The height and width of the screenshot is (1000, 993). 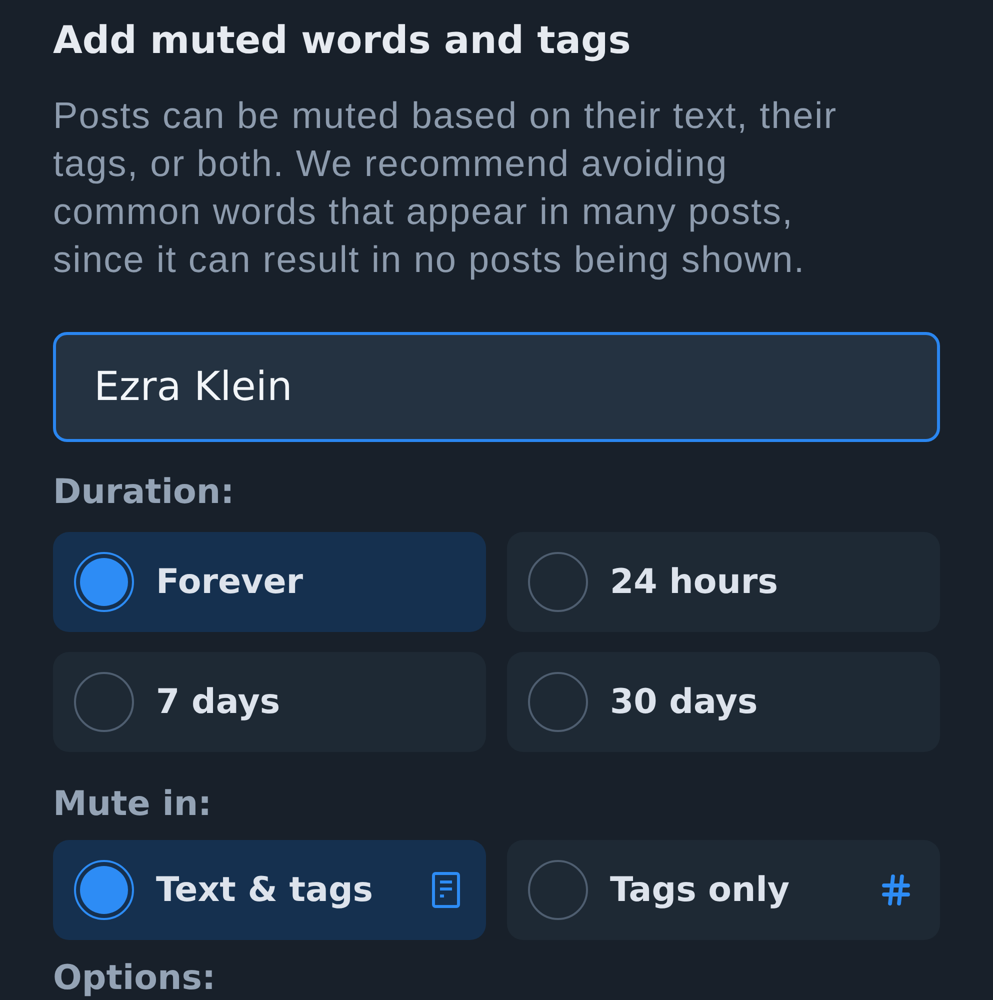 I want to click on radio-option: Tags only, so click(x=723, y=890).